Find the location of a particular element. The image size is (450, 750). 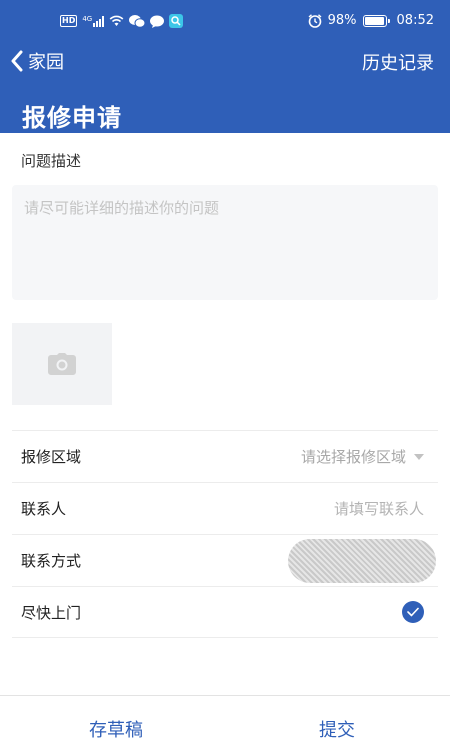

wechat-icon is located at coordinates (137, 21).